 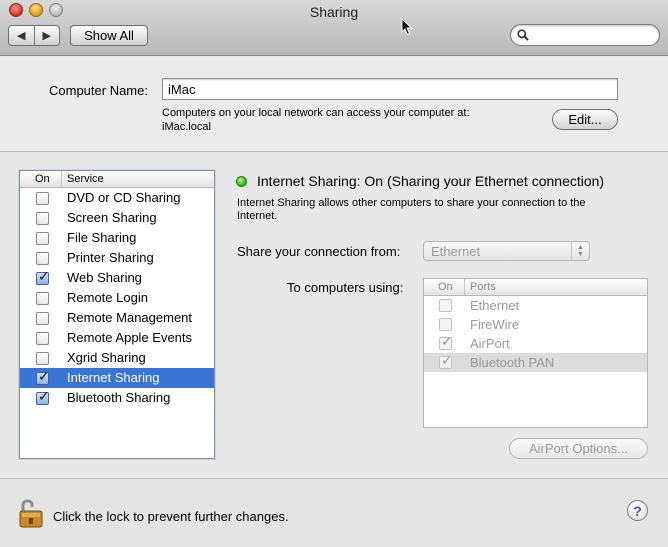 What do you see at coordinates (345, 287) in the screenshot?
I see `to-computers-label: To computers using:` at bounding box center [345, 287].